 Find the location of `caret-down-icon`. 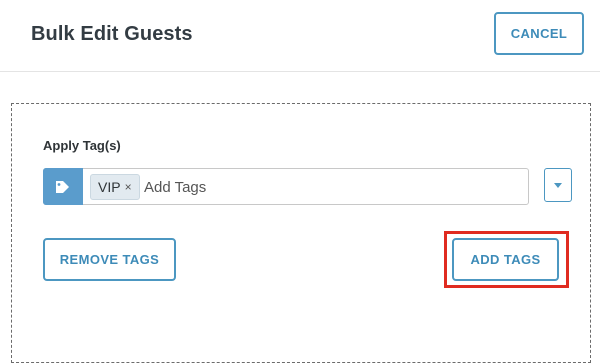

caret-down-icon is located at coordinates (558, 185).